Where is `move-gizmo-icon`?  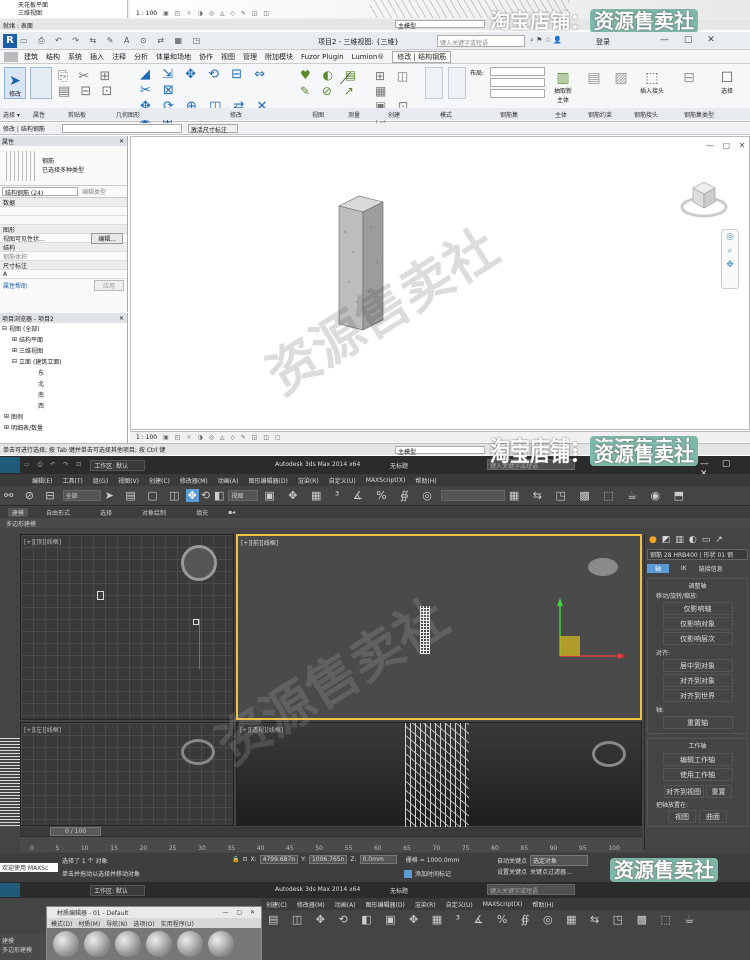 move-gizmo-icon is located at coordinates (588, 629).